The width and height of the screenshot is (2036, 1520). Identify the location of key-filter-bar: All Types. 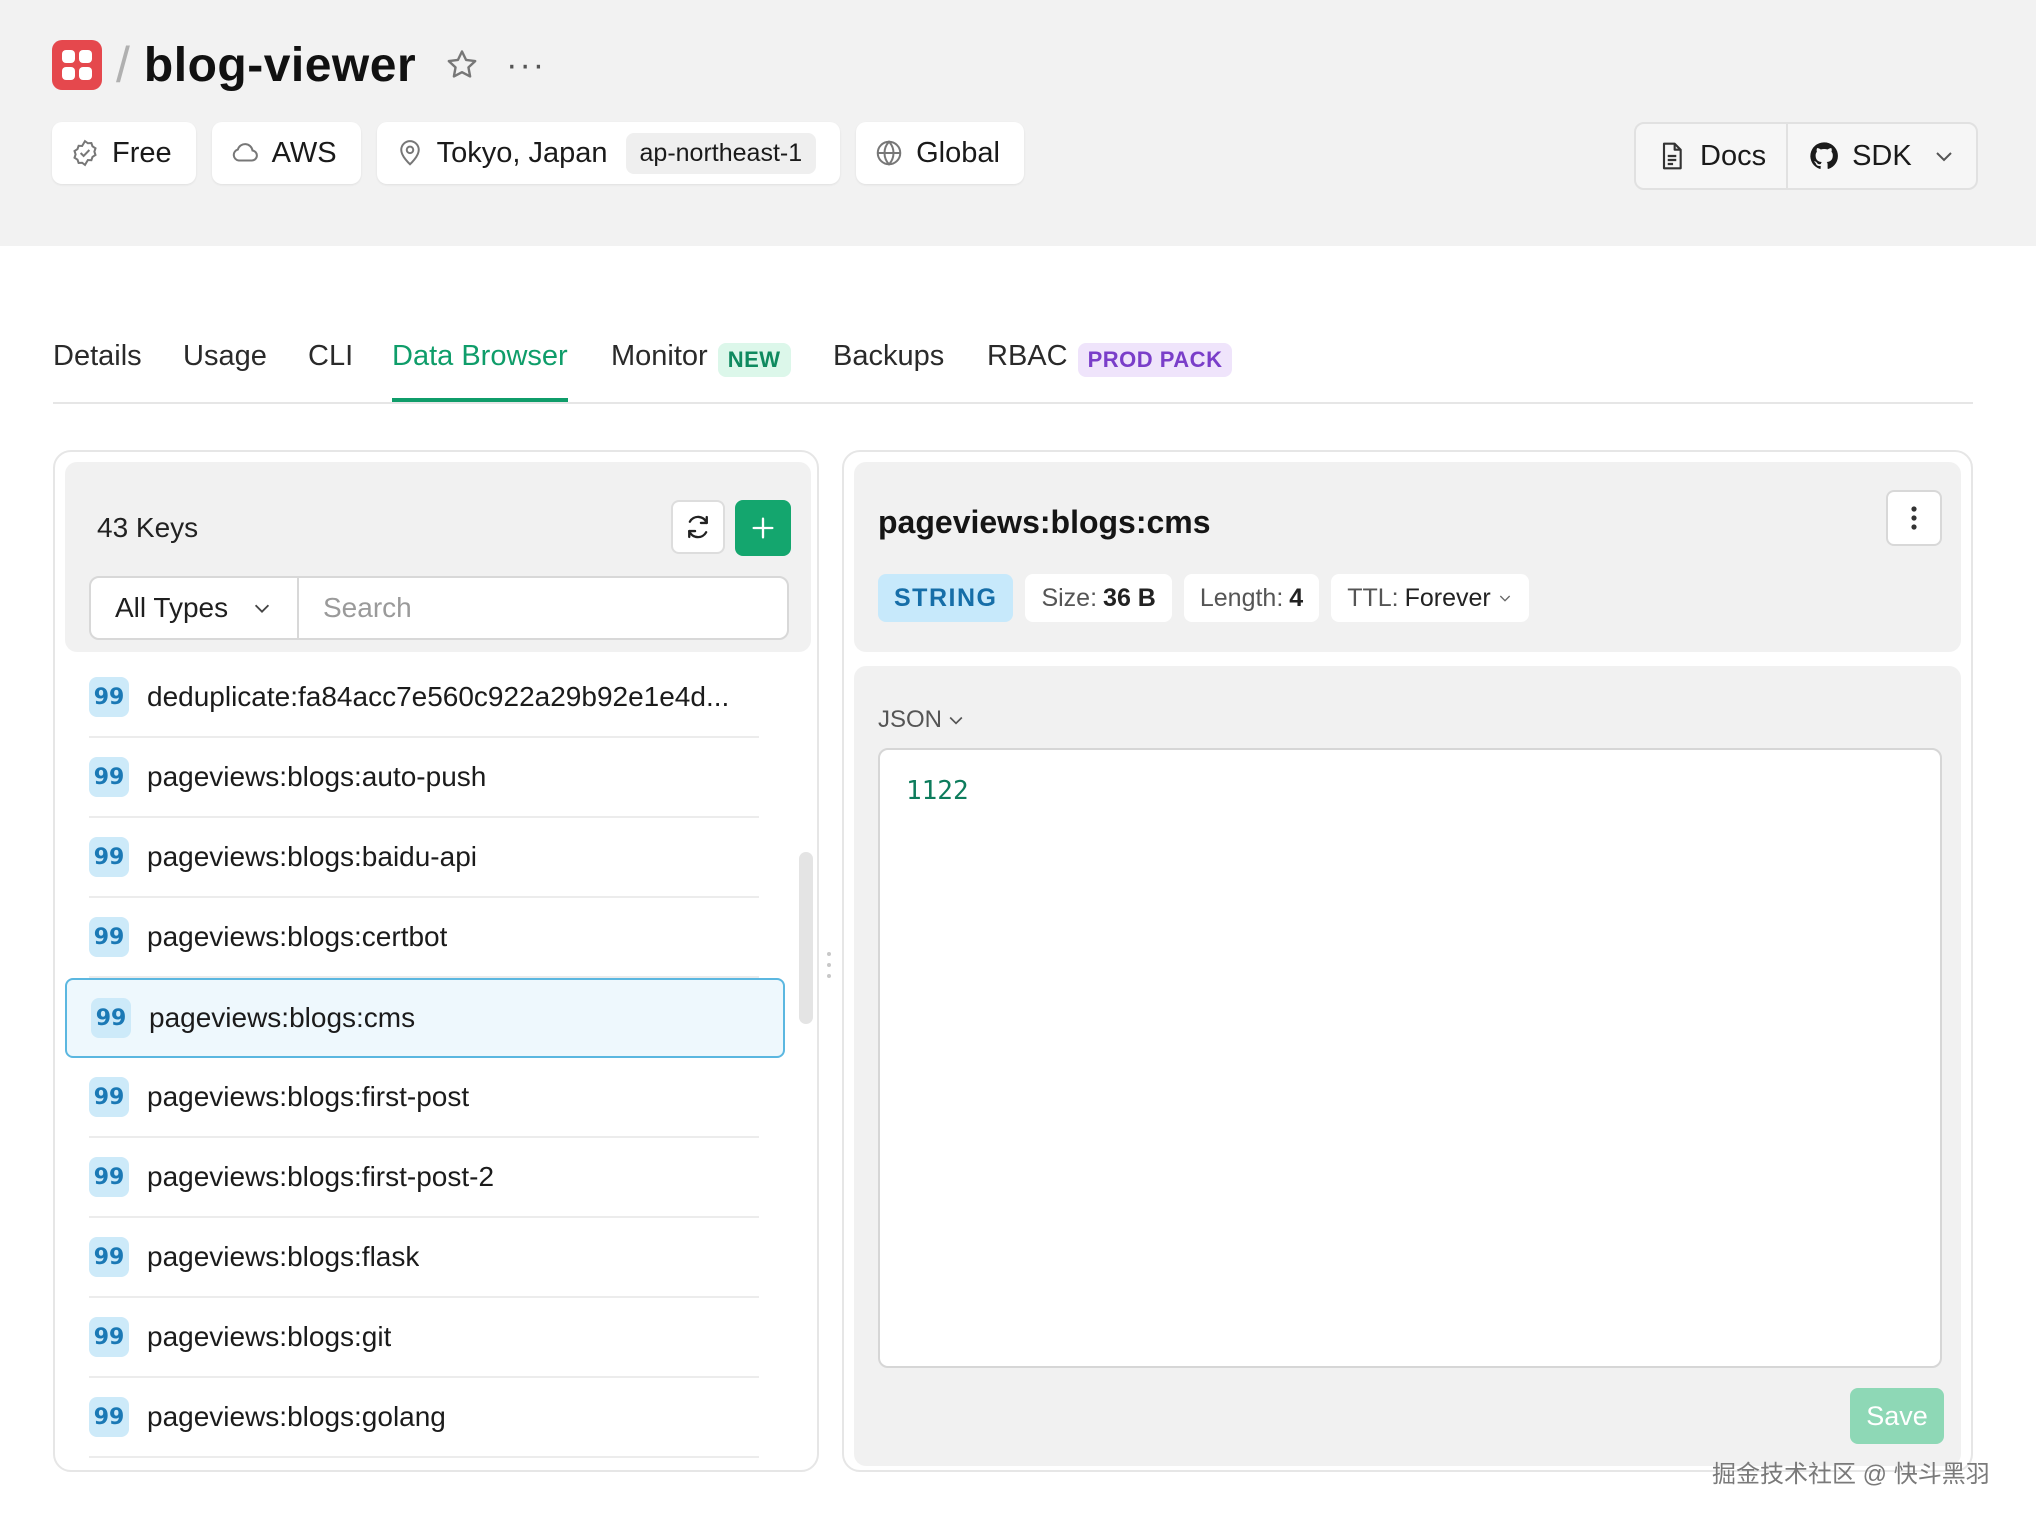
(439, 608).